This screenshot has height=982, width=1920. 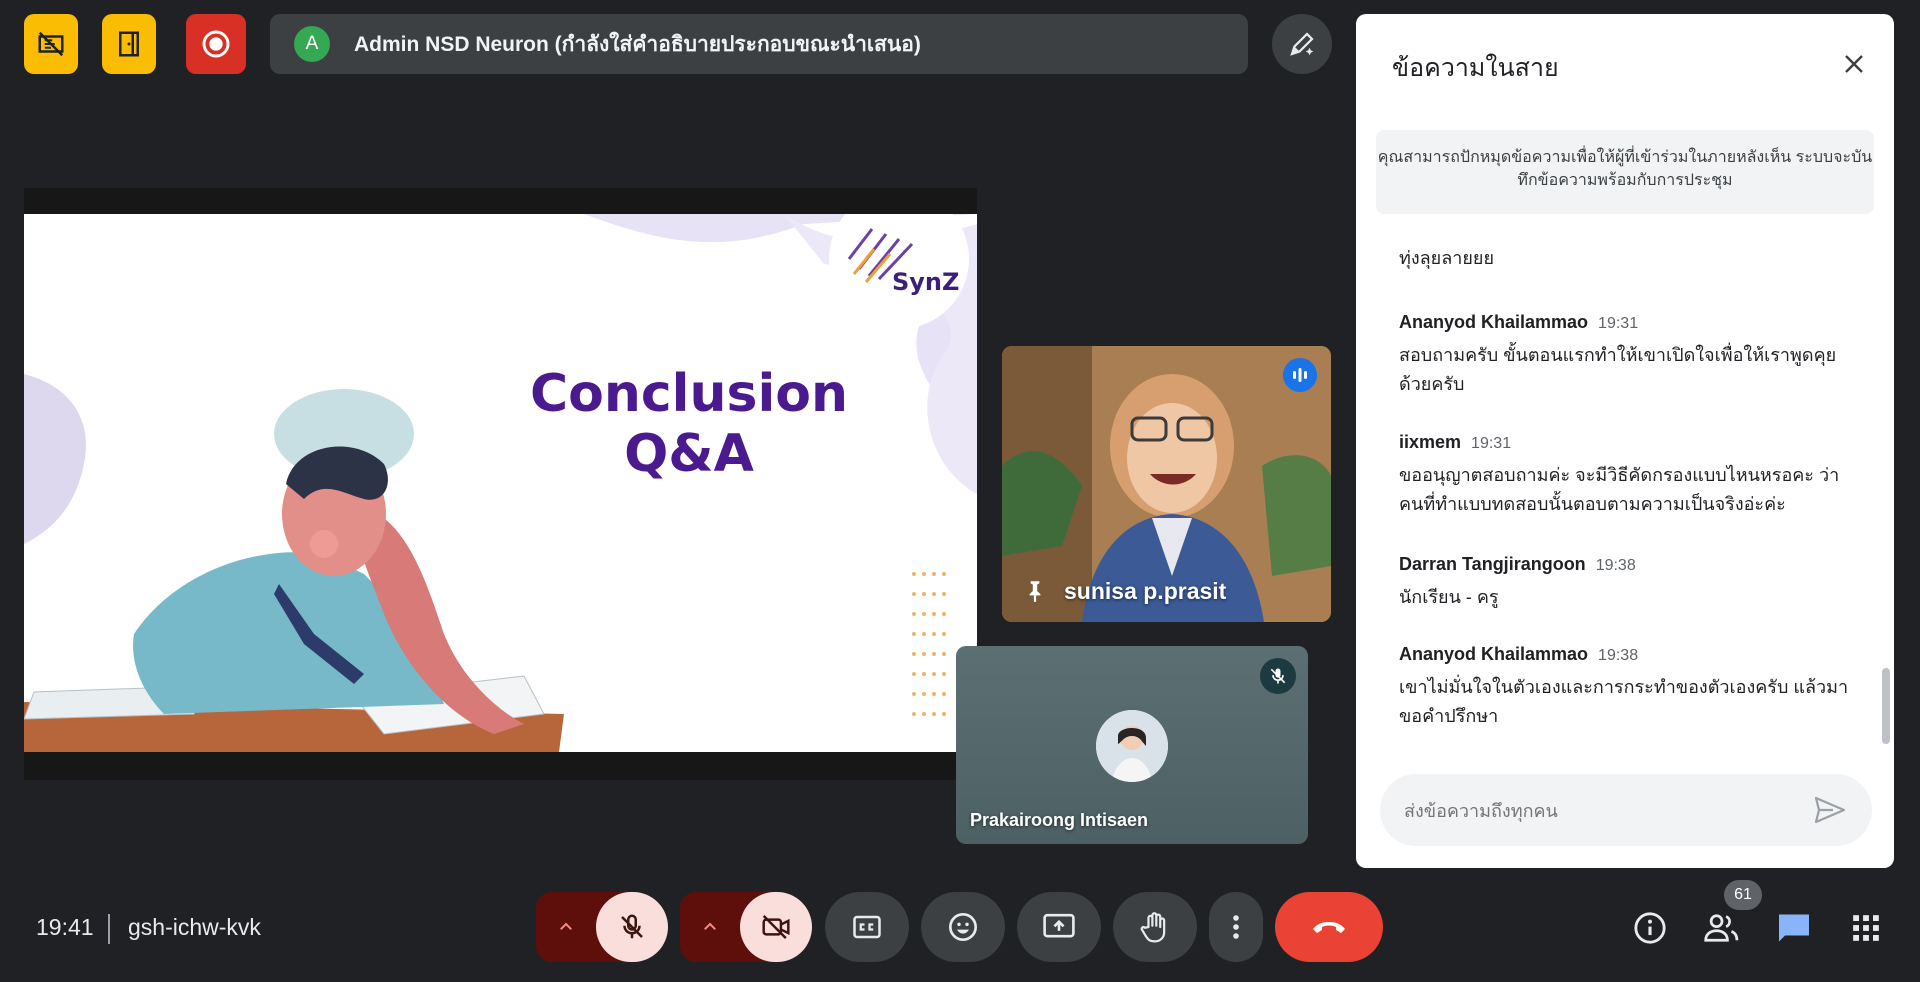 What do you see at coordinates (1449, 597) in the screenshot?
I see `message-text: นักเรียน - ครู` at bounding box center [1449, 597].